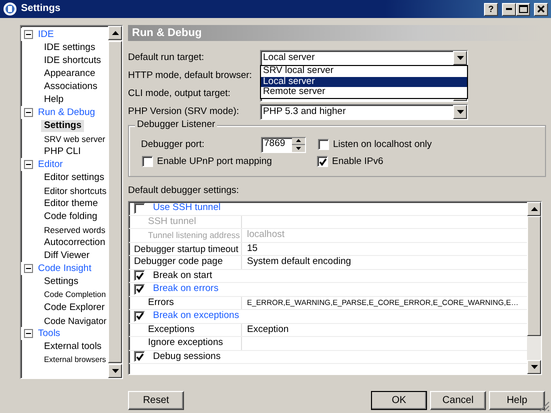 This screenshot has height=413, width=551. I want to click on tree-item: IDE settings, so click(68, 48).